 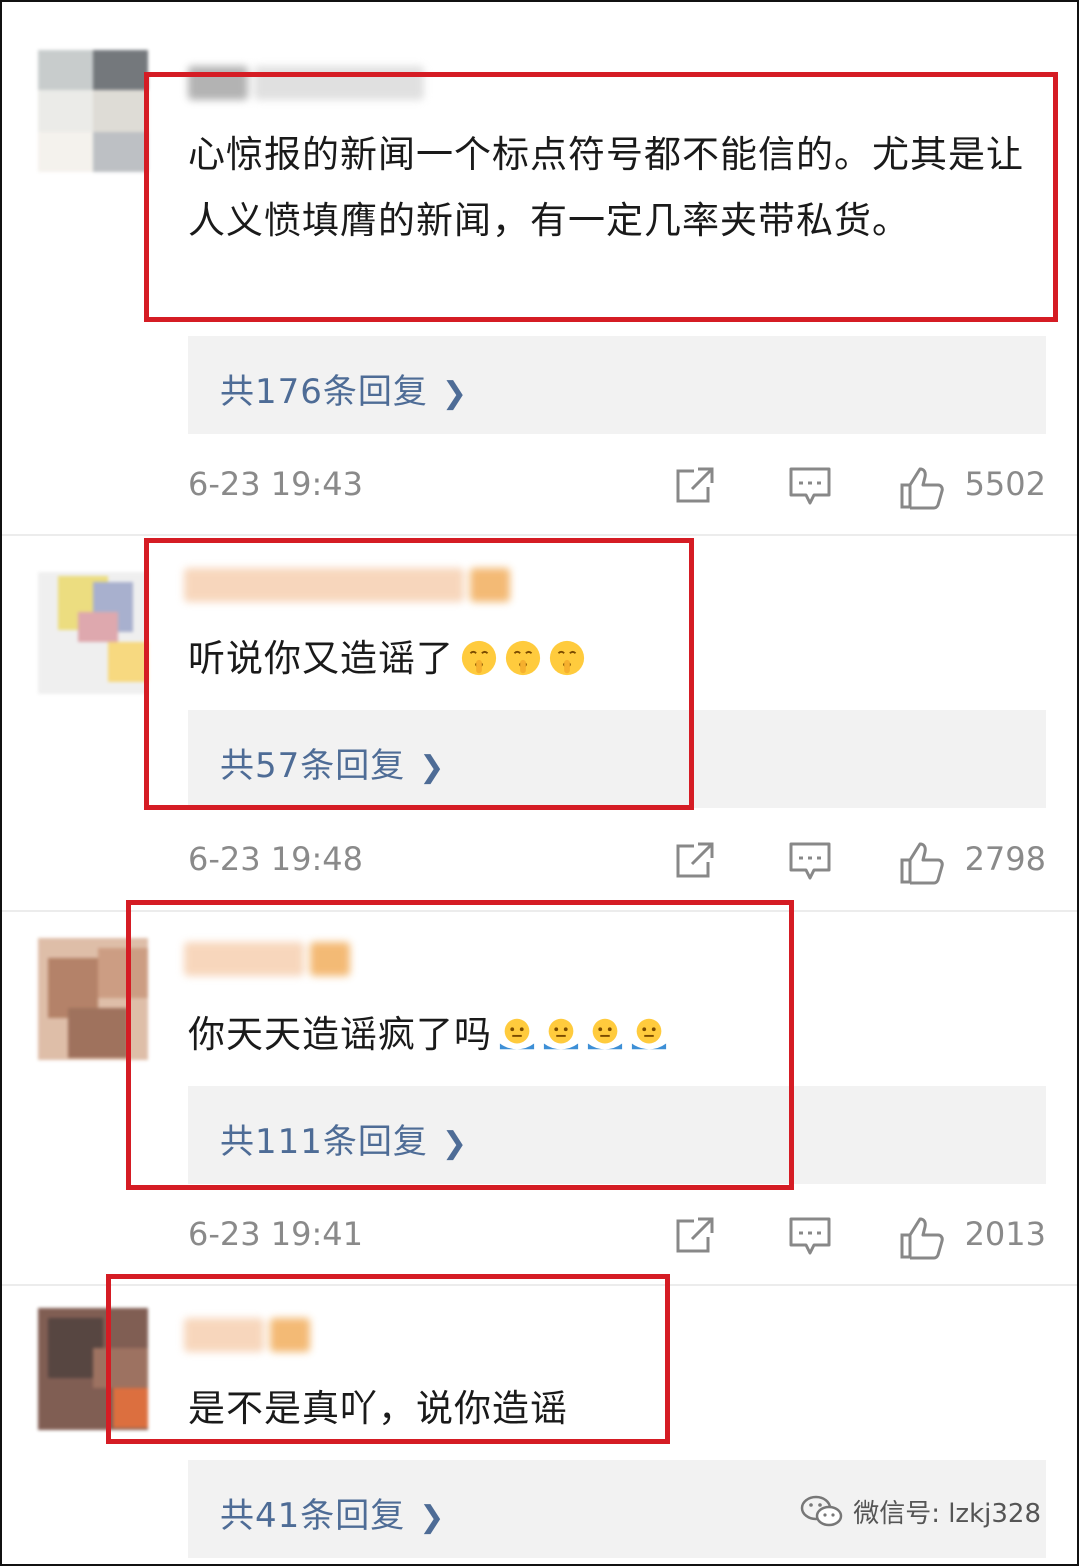 I want to click on reply-box: 共111条回复 ❯, so click(x=617, y=1135).